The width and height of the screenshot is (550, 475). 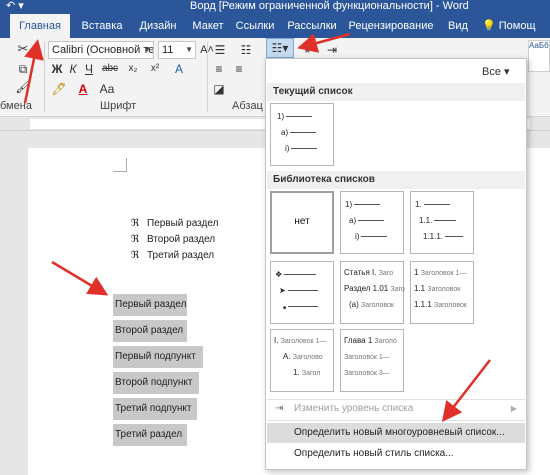 What do you see at coordinates (489, 26) in the screenshot?
I see `lightbulb-icon: 💡` at bounding box center [489, 26].